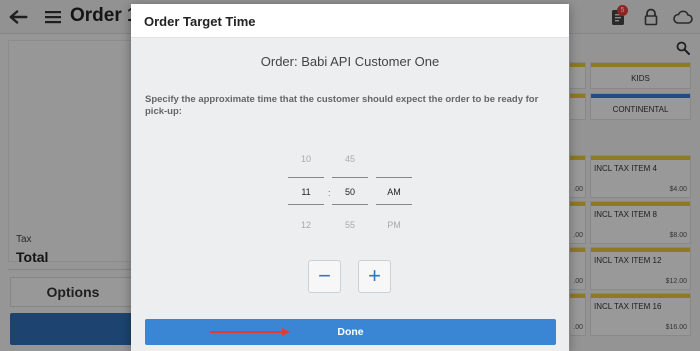 The image size is (700, 351). Describe the element at coordinates (394, 177) in the screenshot. I see `period-top-line` at that location.